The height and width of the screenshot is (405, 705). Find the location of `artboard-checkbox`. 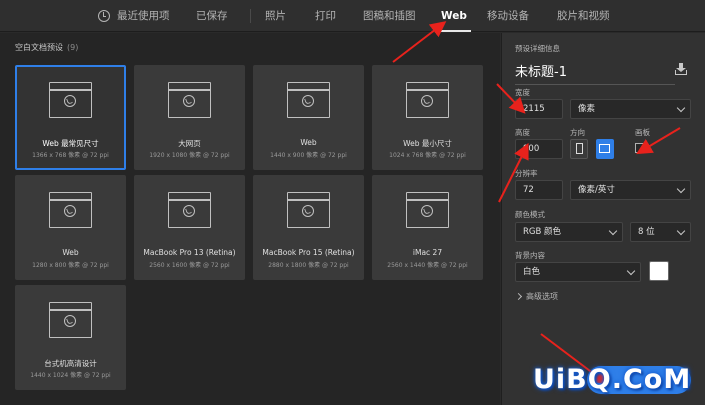

artboard-checkbox is located at coordinates (640, 148).